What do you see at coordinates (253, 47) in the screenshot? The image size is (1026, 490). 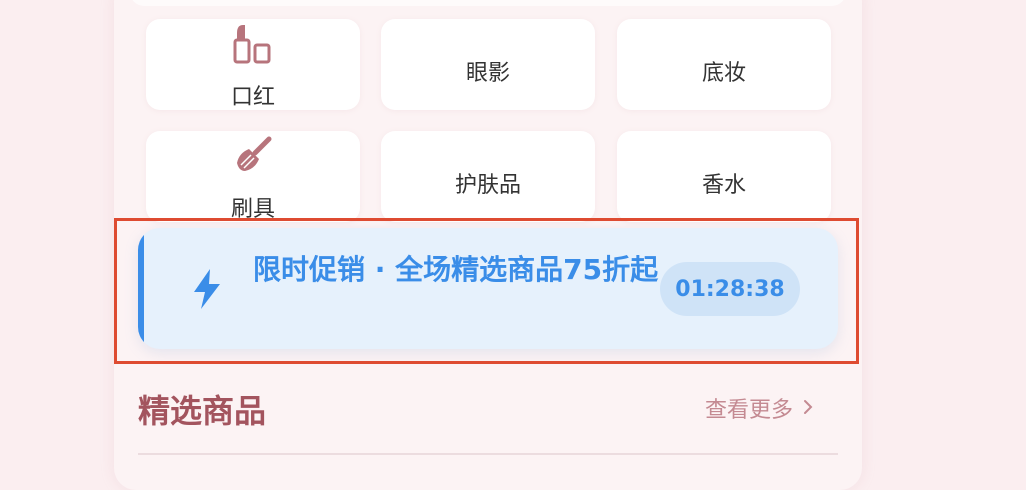 I see `lipstick-icon` at bounding box center [253, 47].